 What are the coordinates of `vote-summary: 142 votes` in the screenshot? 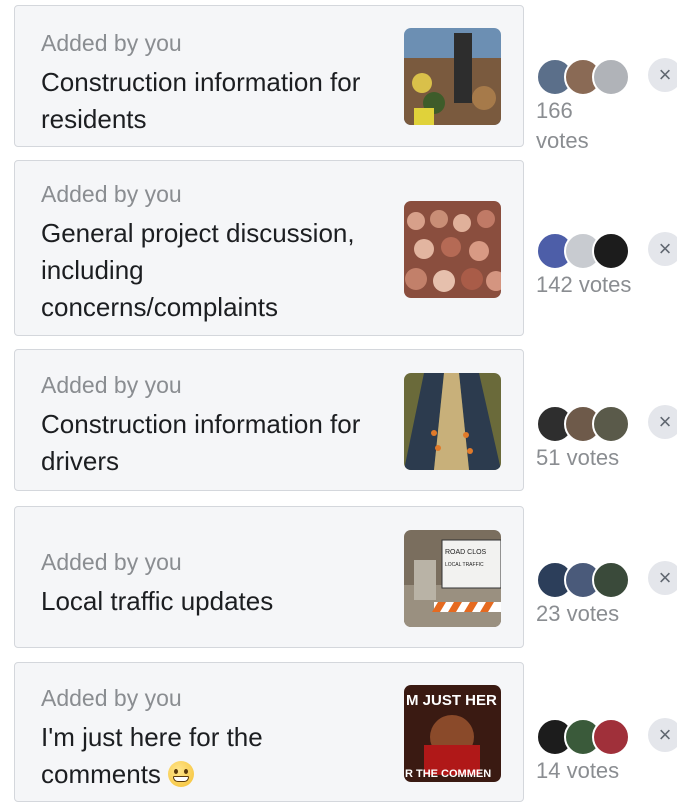 It's located at (591, 266).